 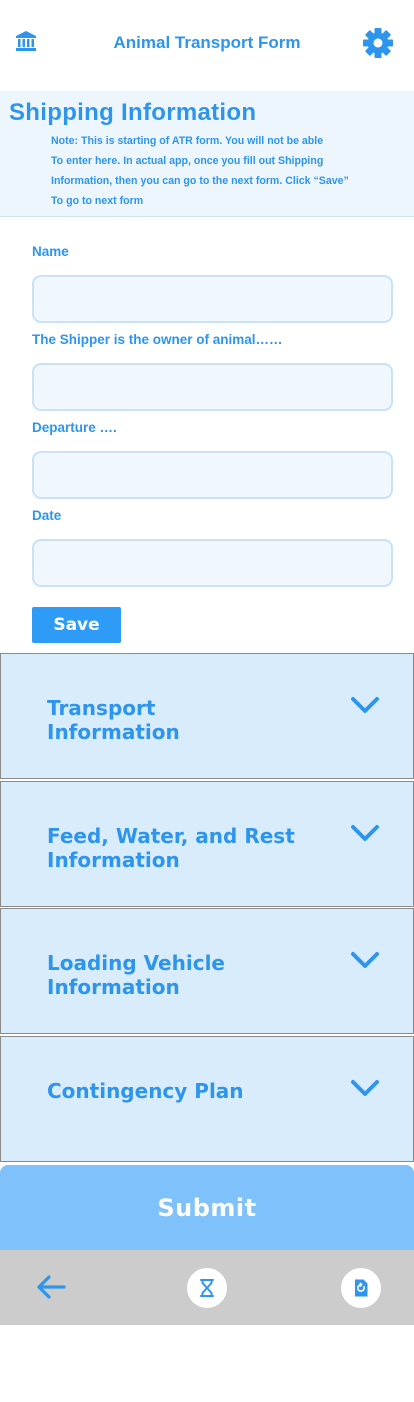 I want to click on date-input, so click(x=212, y=563).